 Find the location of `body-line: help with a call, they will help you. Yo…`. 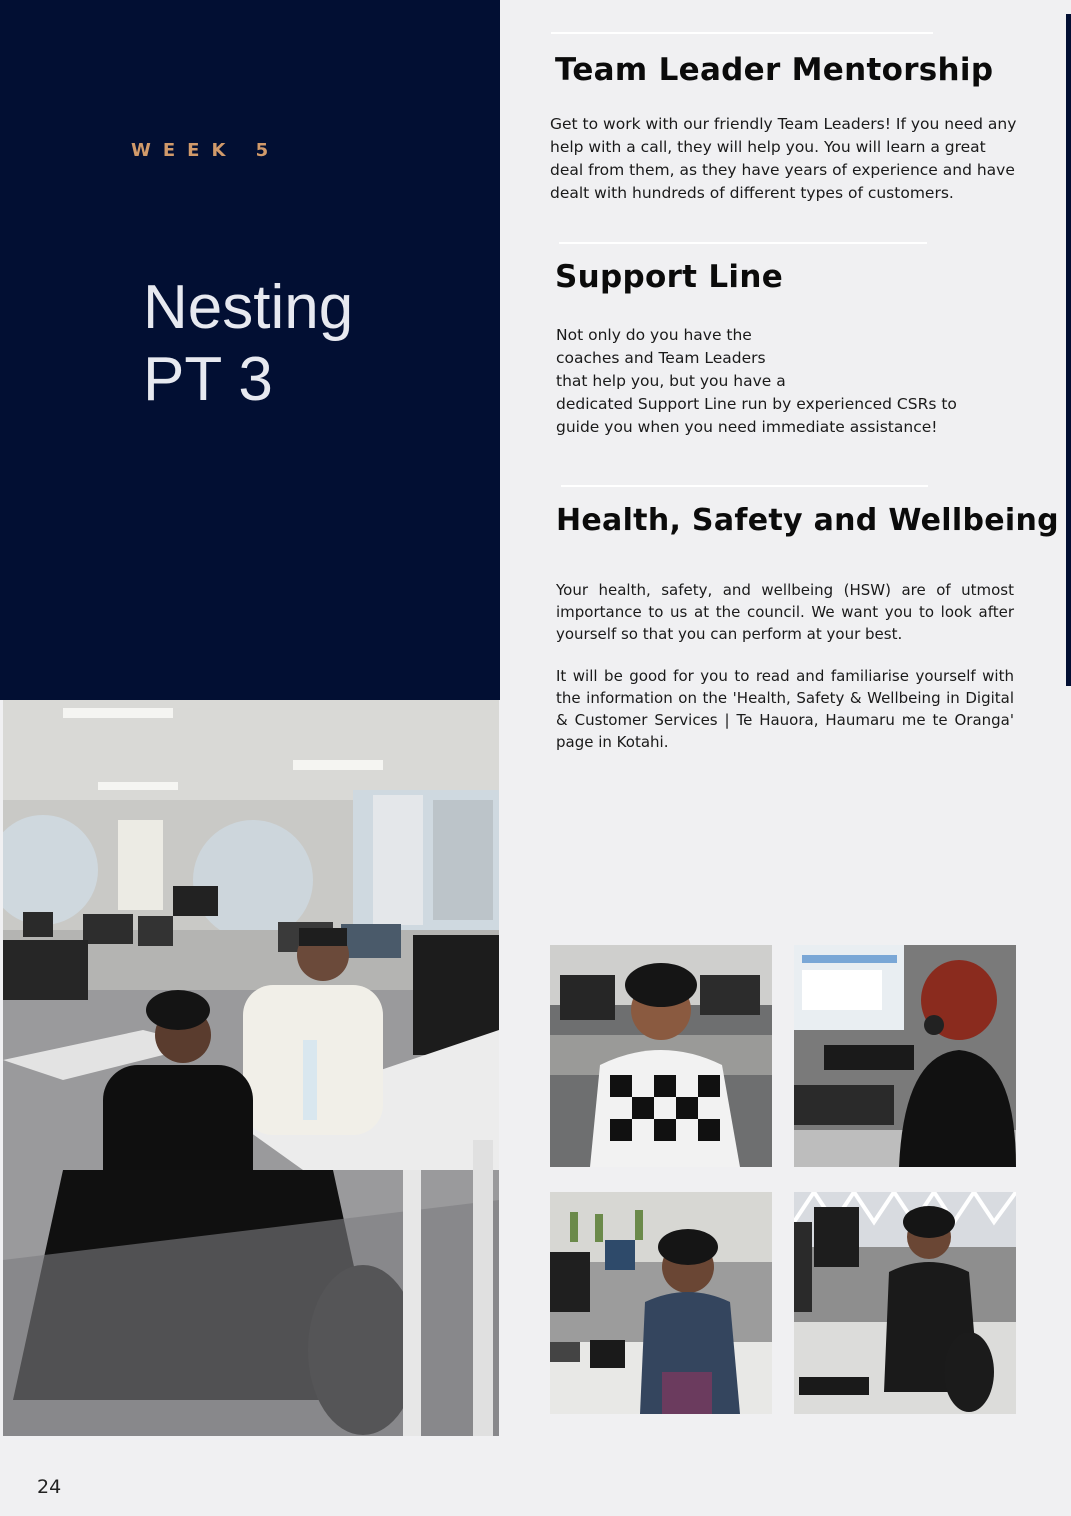

body-line: help with a call, they will help you. Yo… is located at coordinates (768, 147).